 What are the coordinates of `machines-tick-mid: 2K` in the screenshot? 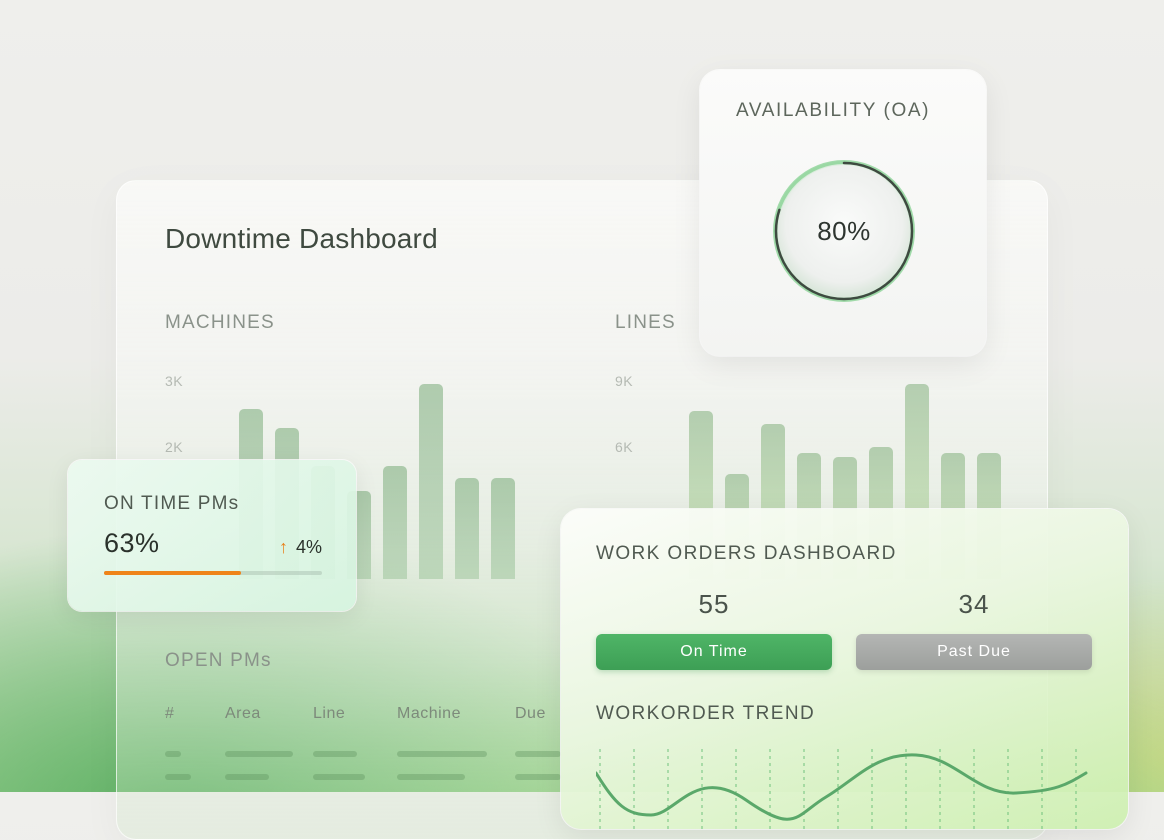 It's located at (174, 447).